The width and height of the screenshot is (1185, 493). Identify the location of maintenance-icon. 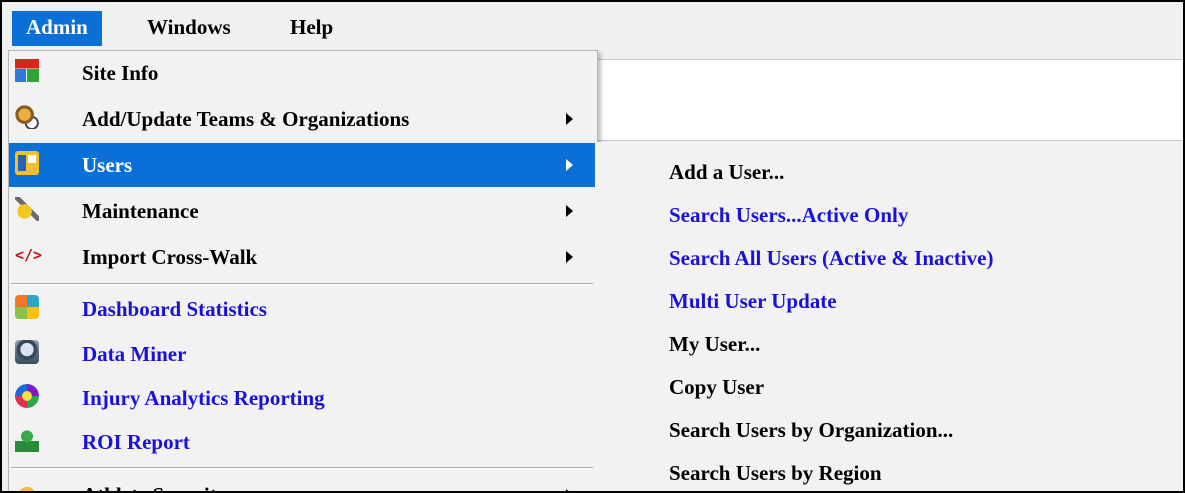
(27, 209).